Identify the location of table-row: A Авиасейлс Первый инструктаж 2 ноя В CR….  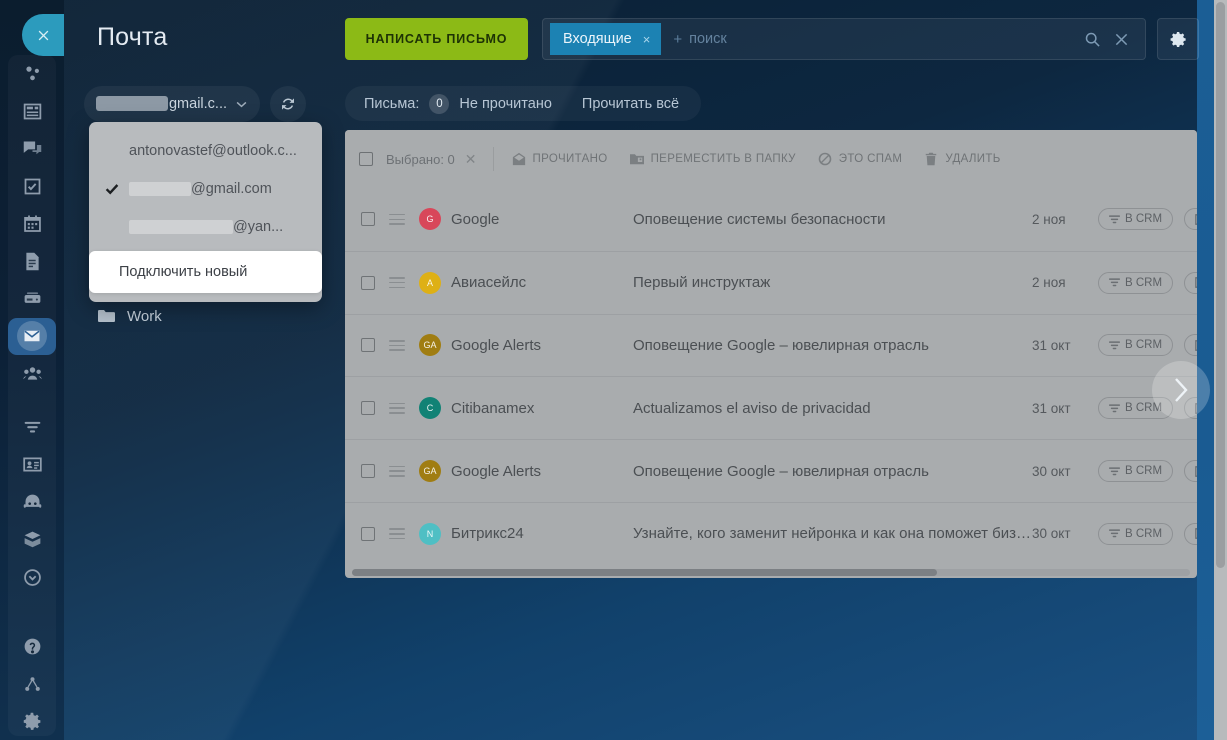
(771, 282).